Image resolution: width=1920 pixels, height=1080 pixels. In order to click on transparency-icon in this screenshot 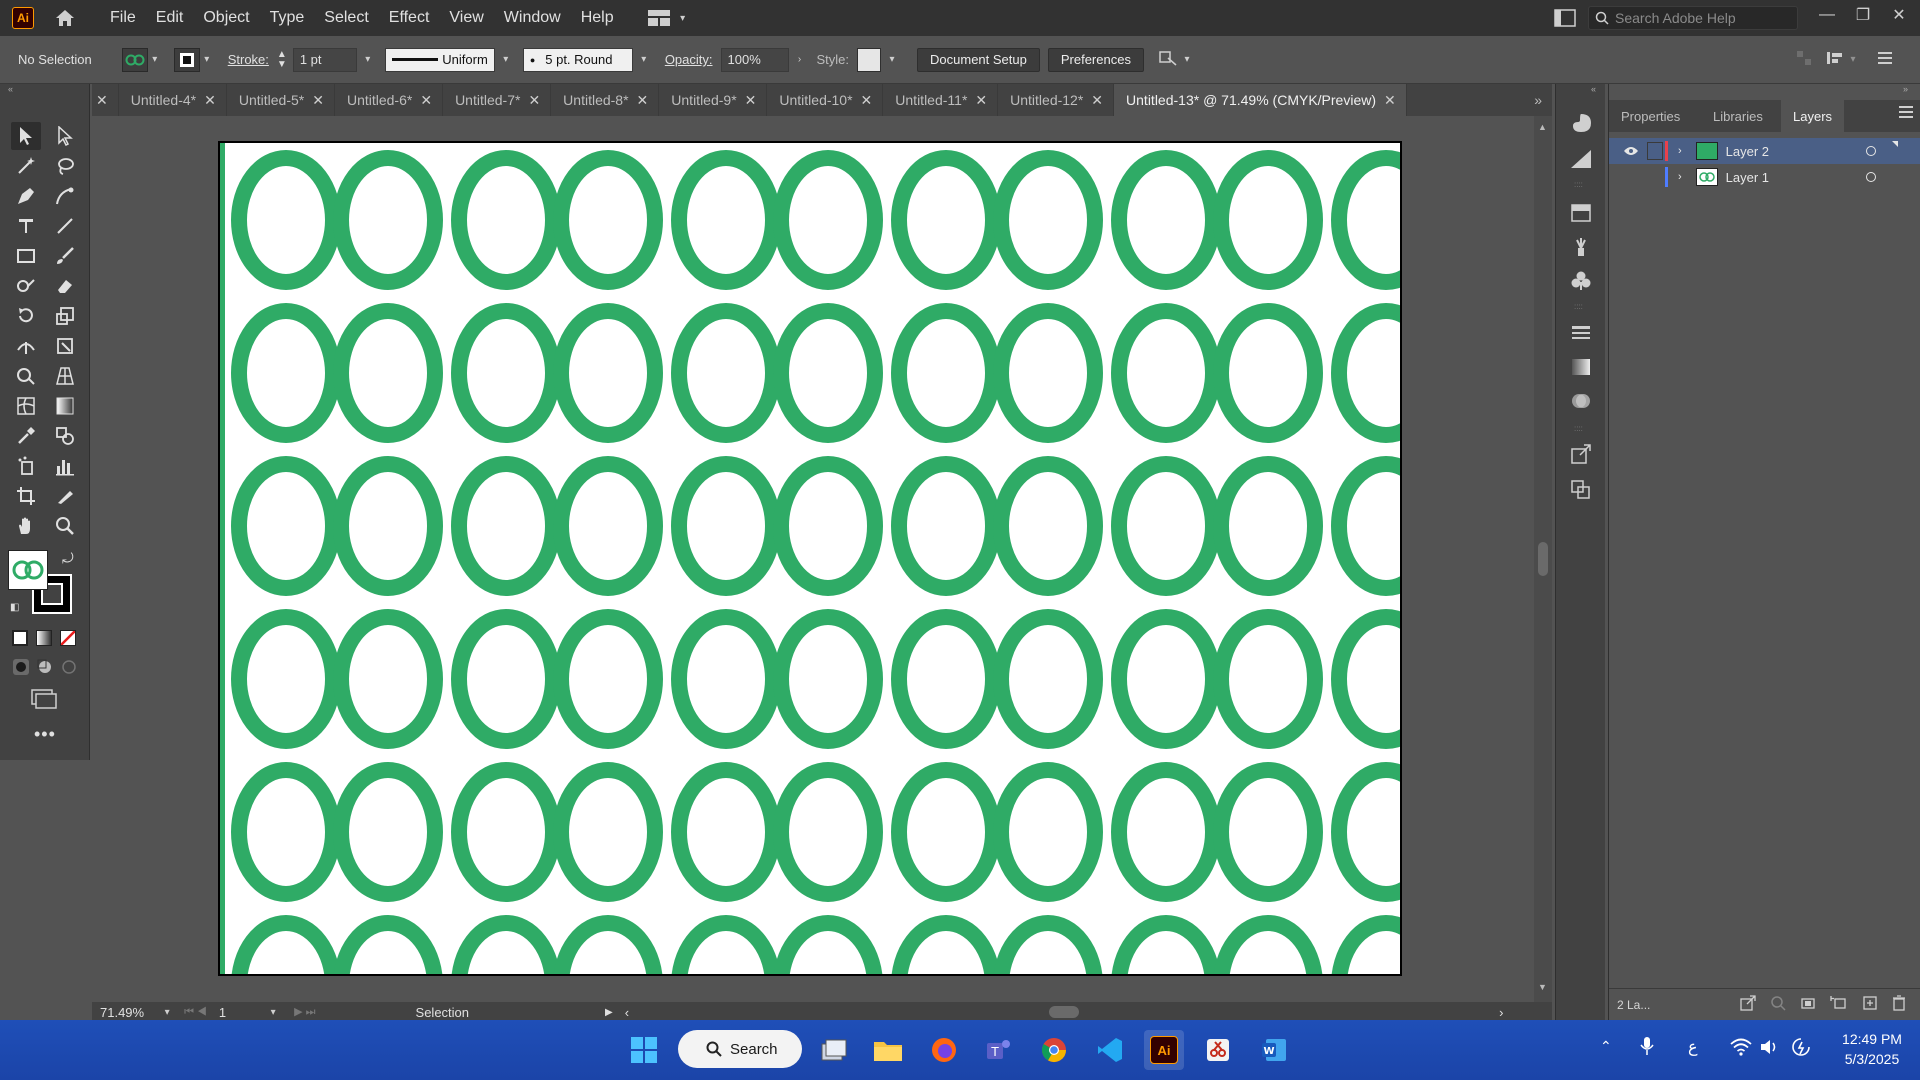, I will do `click(1581, 402)`.